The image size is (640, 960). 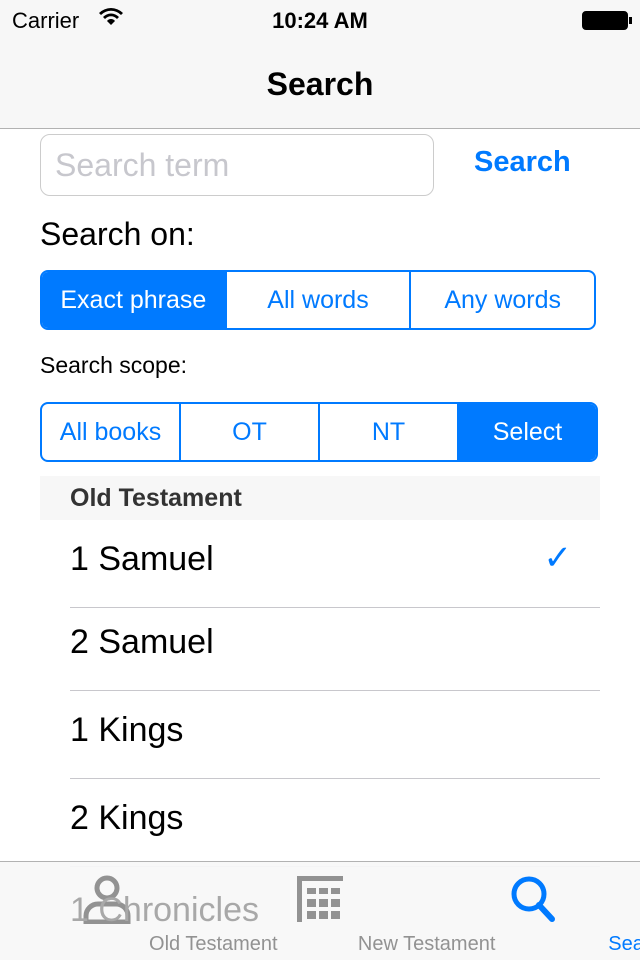 I want to click on clock: 10:24 AM, so click(x=320, y=20).